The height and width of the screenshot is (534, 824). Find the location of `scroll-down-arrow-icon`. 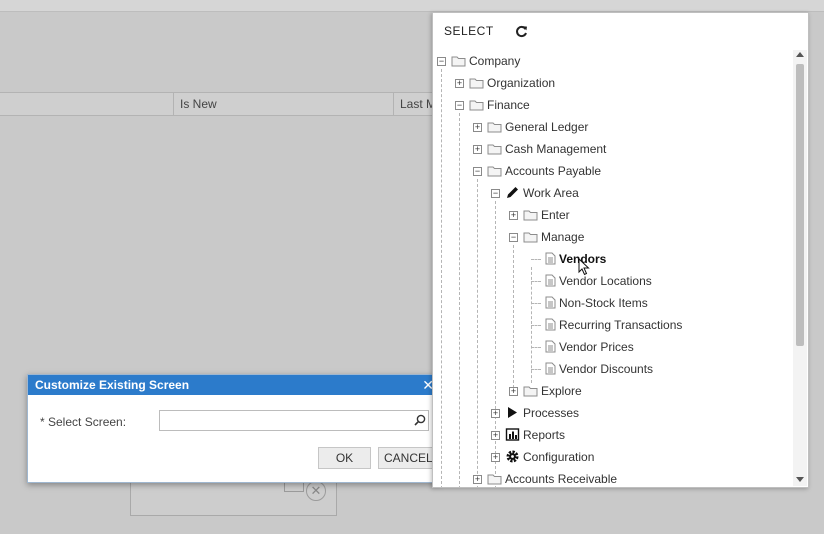

scroll-down-arrow-icon is located at coordinates (800, 479).